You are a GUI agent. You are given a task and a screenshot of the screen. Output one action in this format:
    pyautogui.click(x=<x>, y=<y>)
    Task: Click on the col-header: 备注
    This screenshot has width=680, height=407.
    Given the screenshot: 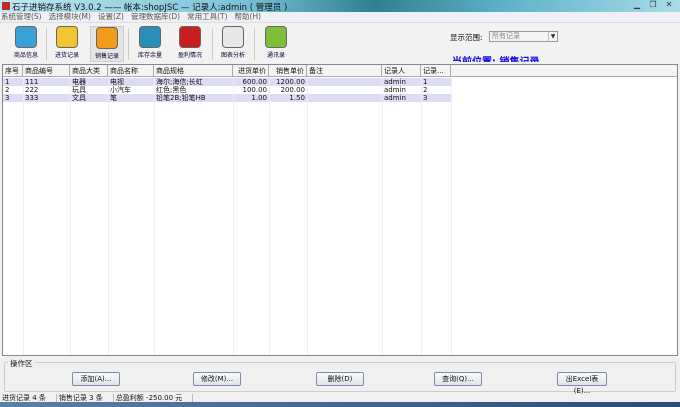 What is the action you would take?
    pyautogui.click(x=344, y=70)
    